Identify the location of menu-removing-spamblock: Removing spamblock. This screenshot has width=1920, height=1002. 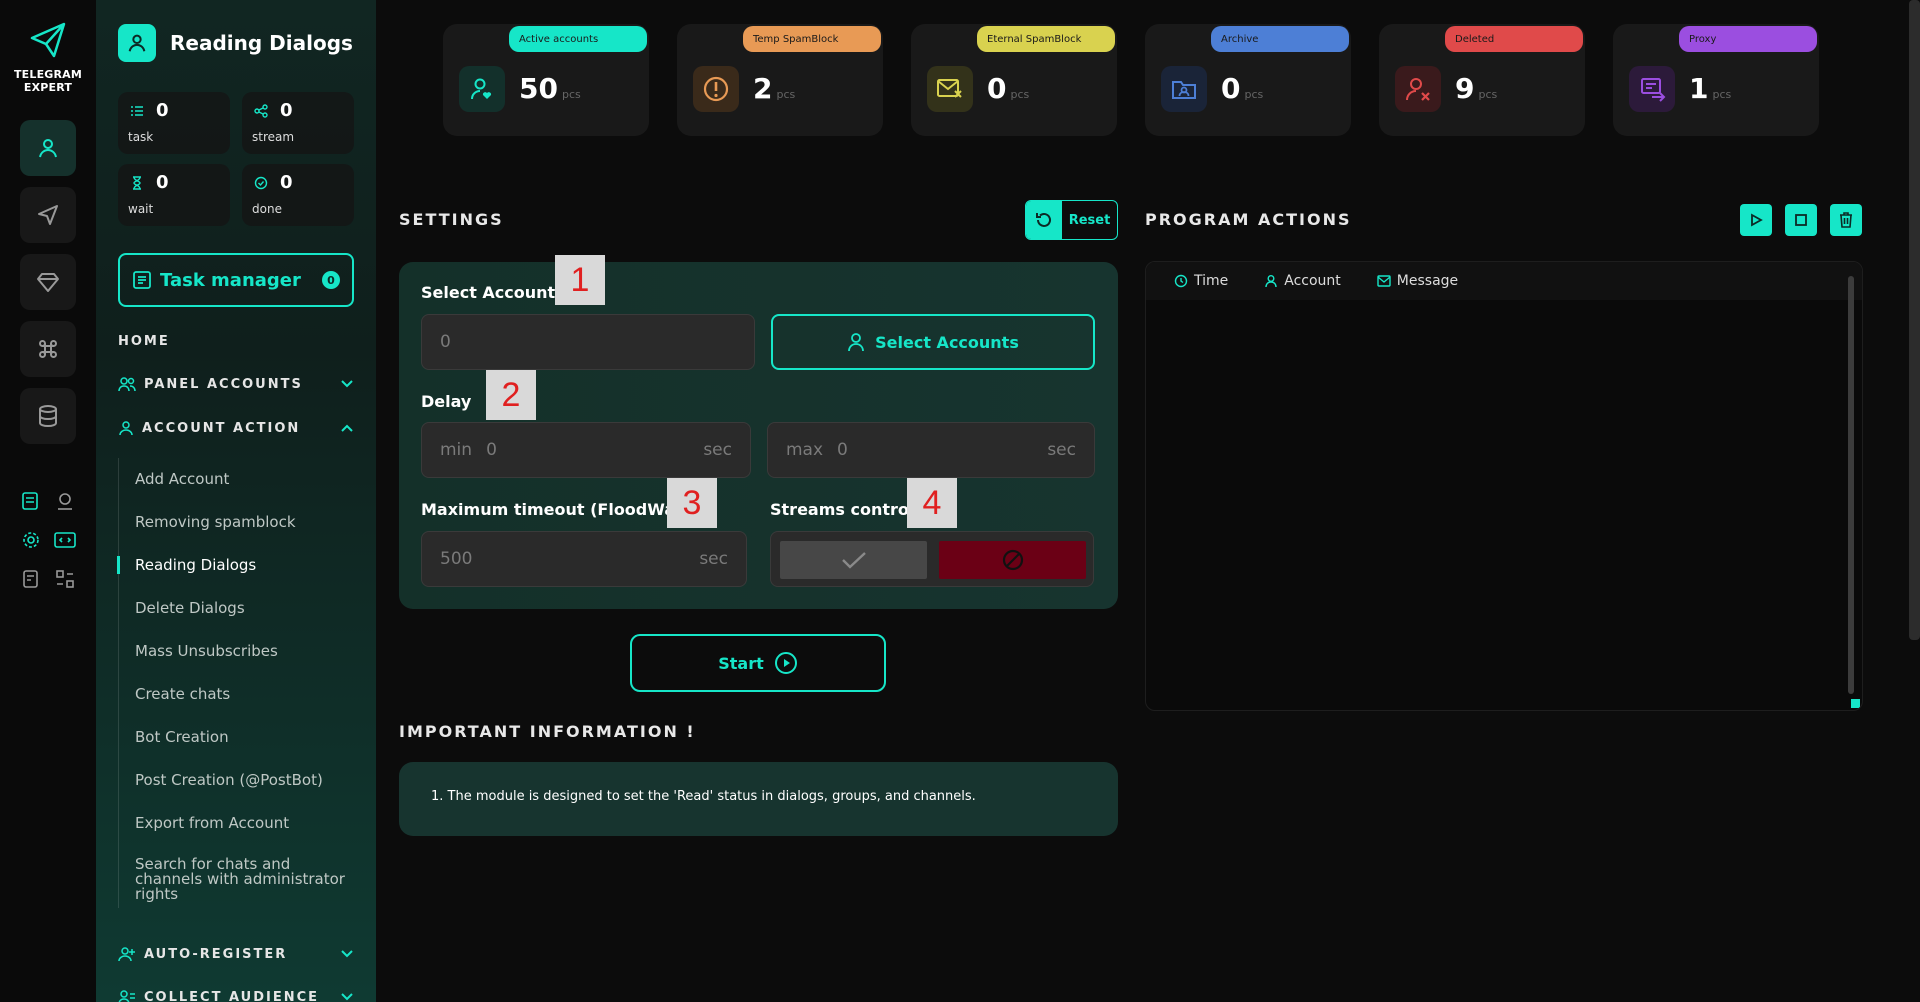
(236, 522).